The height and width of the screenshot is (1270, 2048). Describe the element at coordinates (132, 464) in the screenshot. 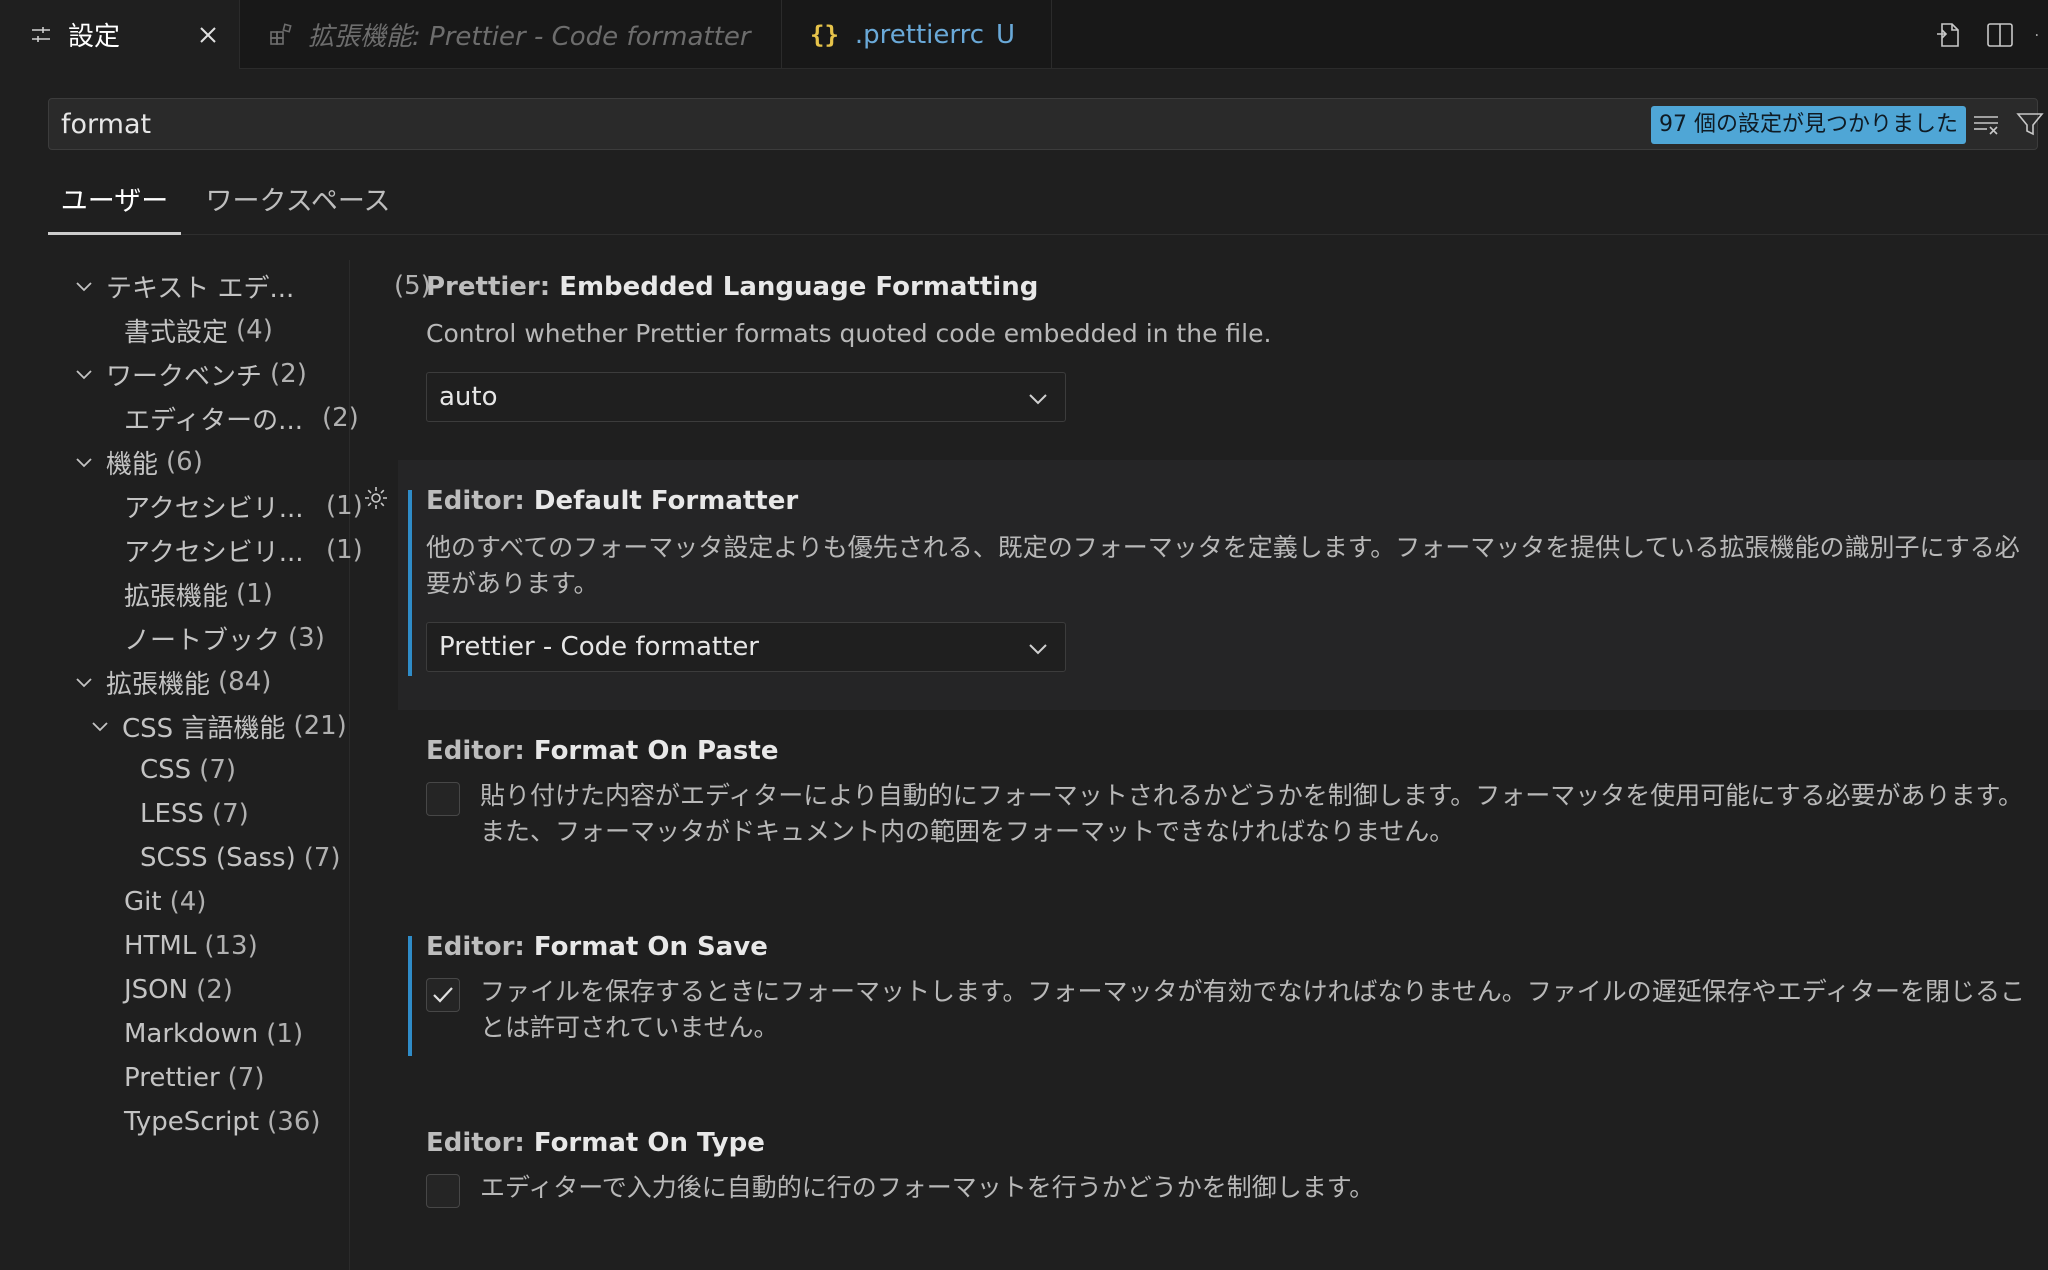

I see `toc-label: 機能` at that location.